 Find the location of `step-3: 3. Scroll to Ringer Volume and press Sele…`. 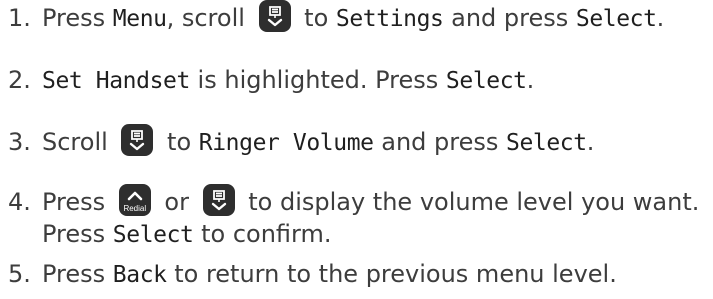

step-3: 3. Scroll to Ringer Volume and press Sele… is located at coordinates (360, 141).